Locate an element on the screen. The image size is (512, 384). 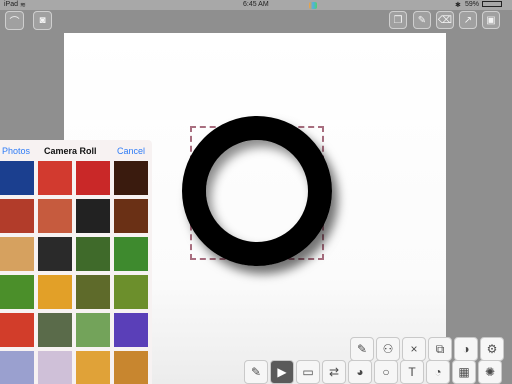
clear-icon: ⌫ is located at coordinates (445, 20).